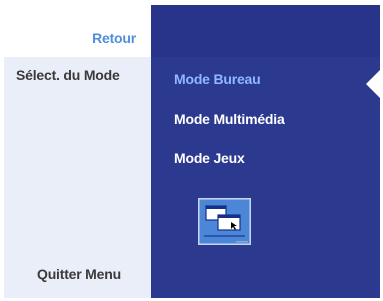 The image size is (383, 301). Describe the element at coordinates (224, 221) in the screenshot. I see `desktop-windows-icon` at that location.